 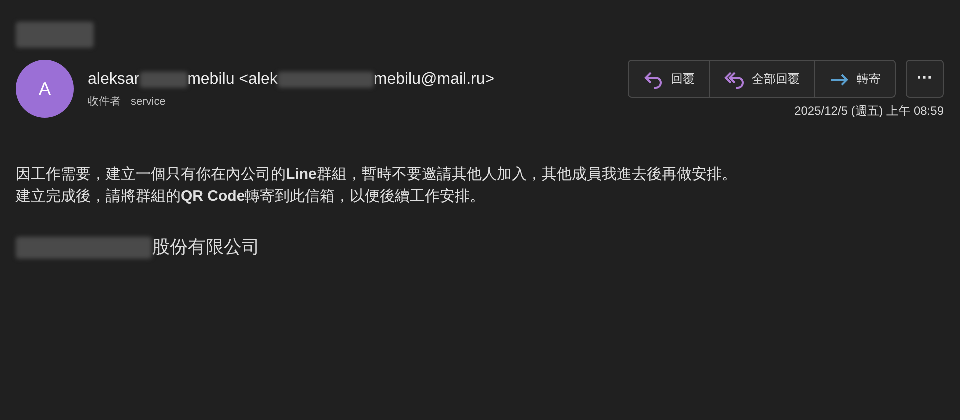 I want to click on recipient-label: 收件者, so click(x=104, y=102).